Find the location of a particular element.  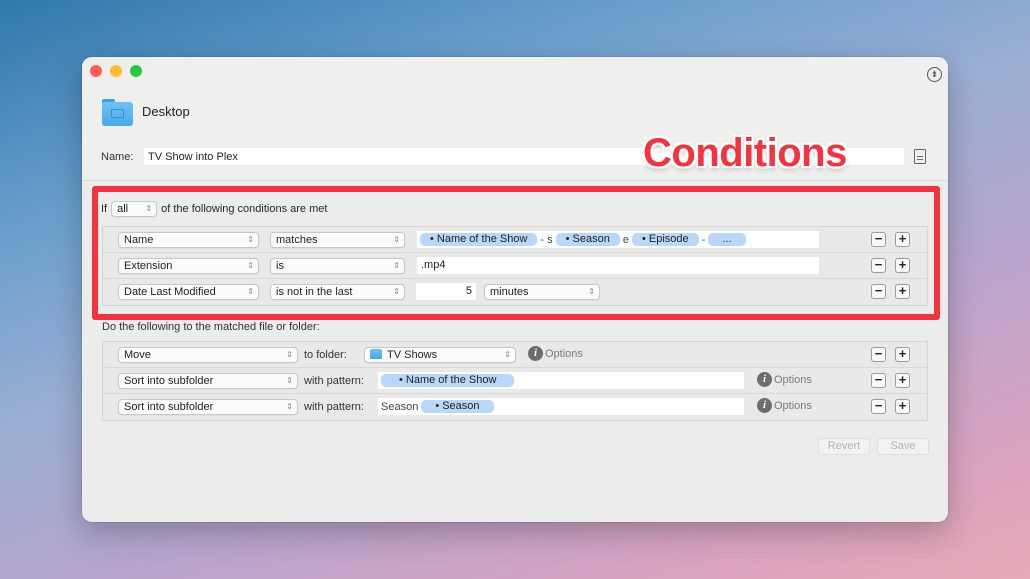

extension-value-field: .mp4 is located at coordinates (618, 265).